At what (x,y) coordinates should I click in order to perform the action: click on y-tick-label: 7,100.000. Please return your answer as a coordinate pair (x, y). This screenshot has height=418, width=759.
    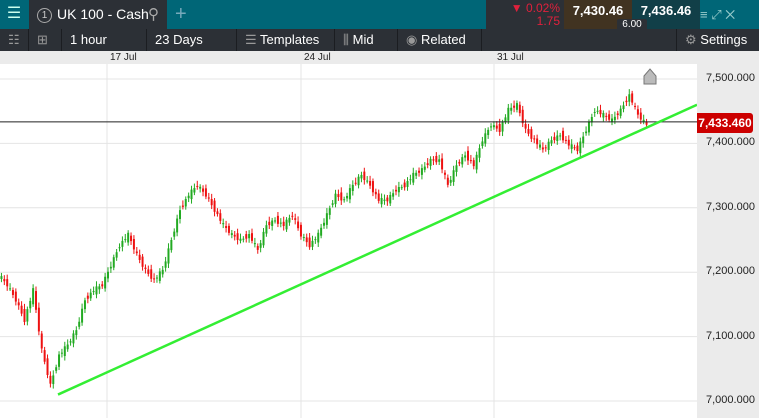
    Looking at the image, I should click on (730, 335).